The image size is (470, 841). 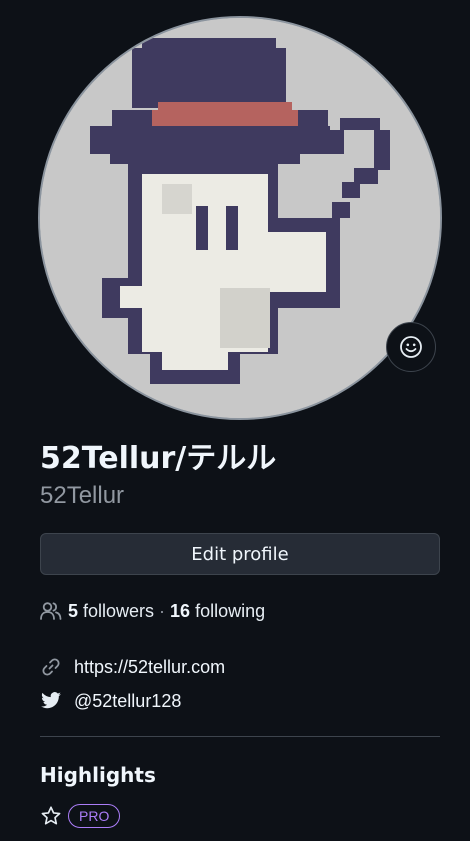 I want to click on section-divider, so click(x=240, y=736).